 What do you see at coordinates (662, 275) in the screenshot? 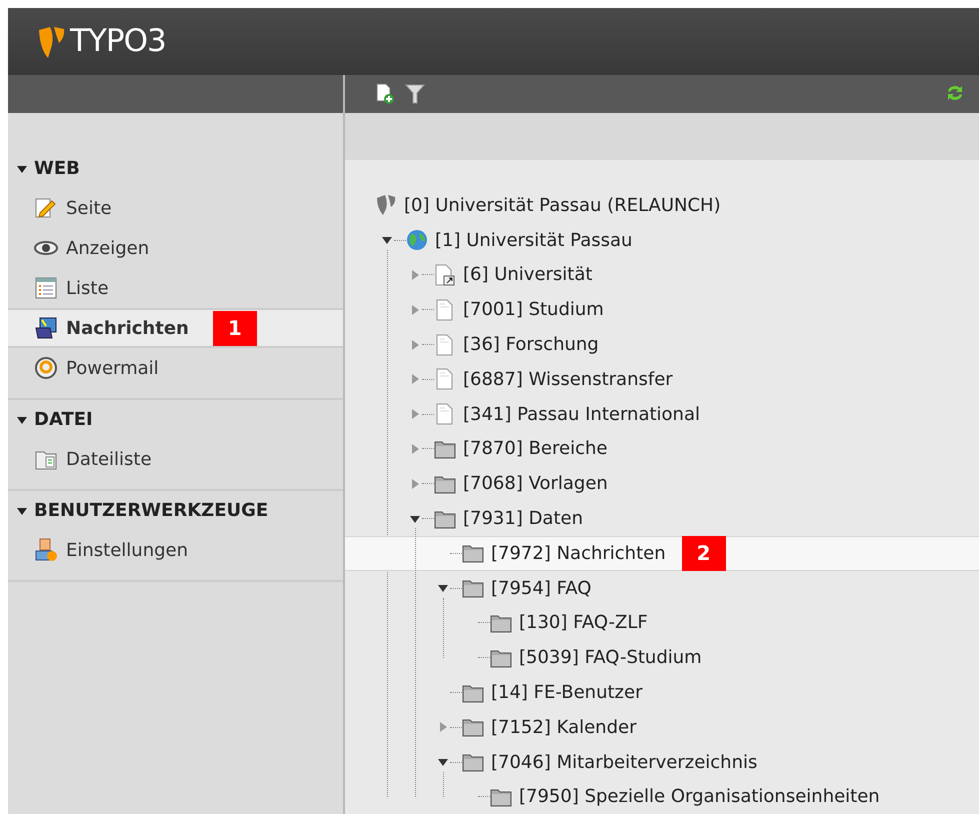
I see `tree-node: [6] Universität` at bounding box center [662, 275].